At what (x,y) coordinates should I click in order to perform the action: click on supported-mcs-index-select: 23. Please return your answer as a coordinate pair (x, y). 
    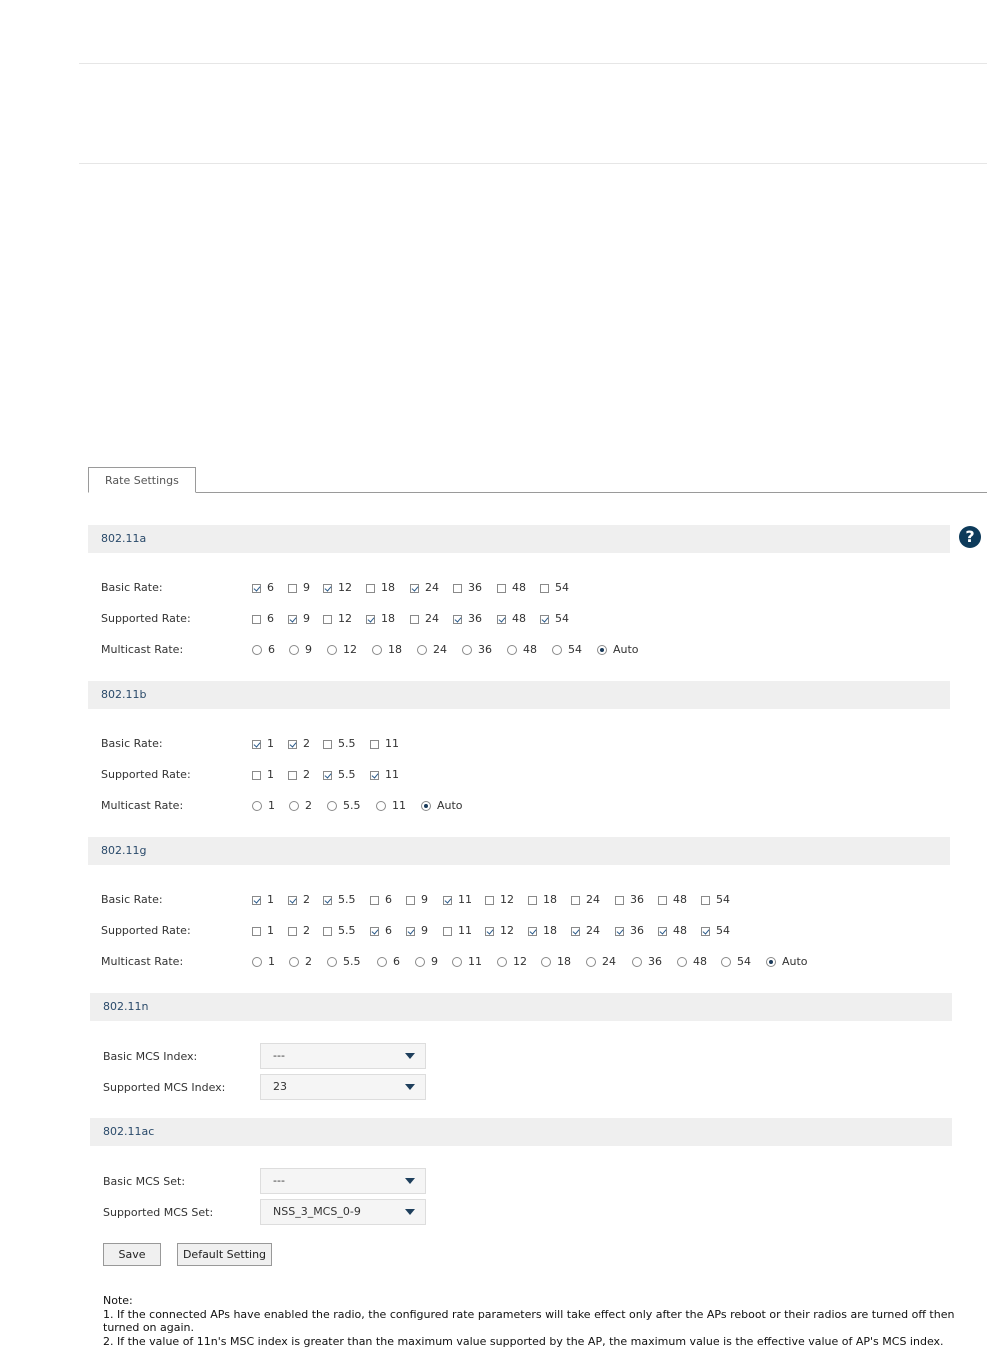
    Looking at the image, I should click on (343, 1087).